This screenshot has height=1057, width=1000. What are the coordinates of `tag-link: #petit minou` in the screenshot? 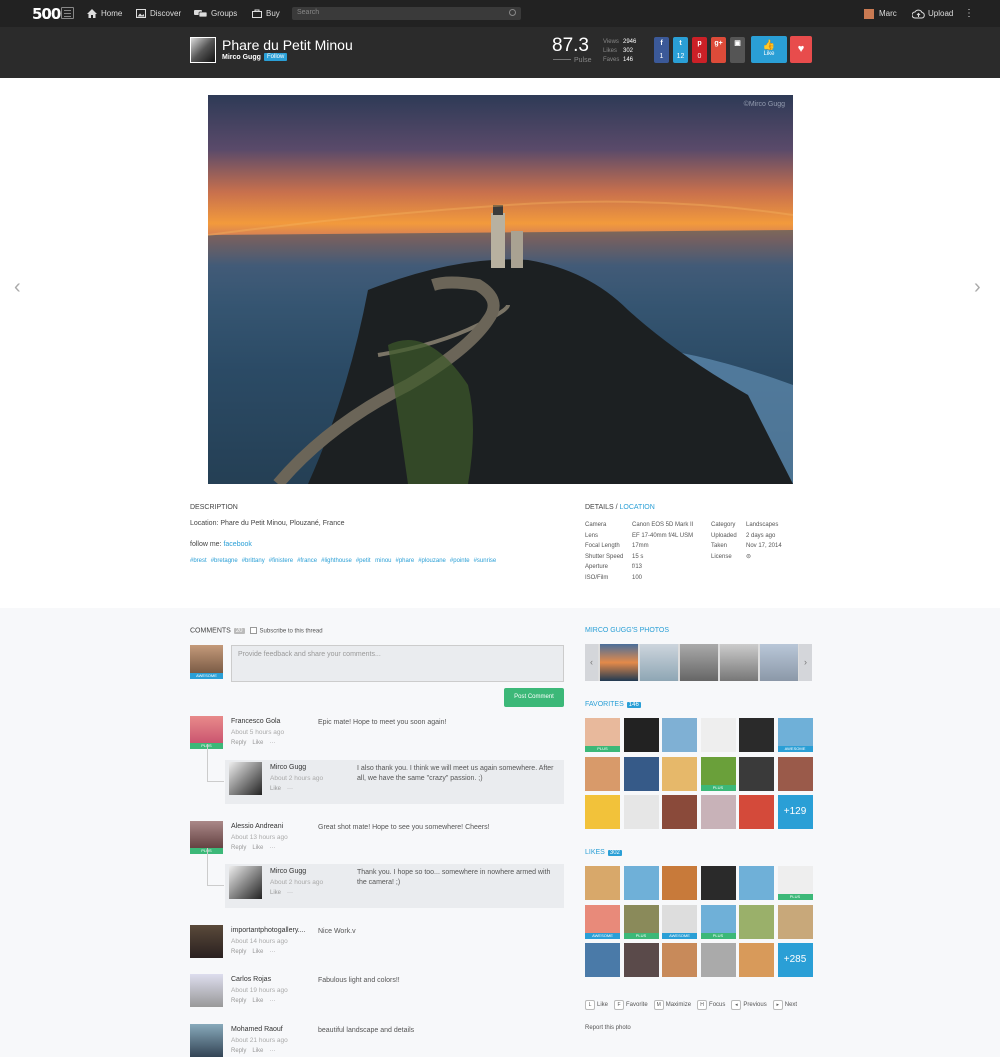 It's located at (374, 561).